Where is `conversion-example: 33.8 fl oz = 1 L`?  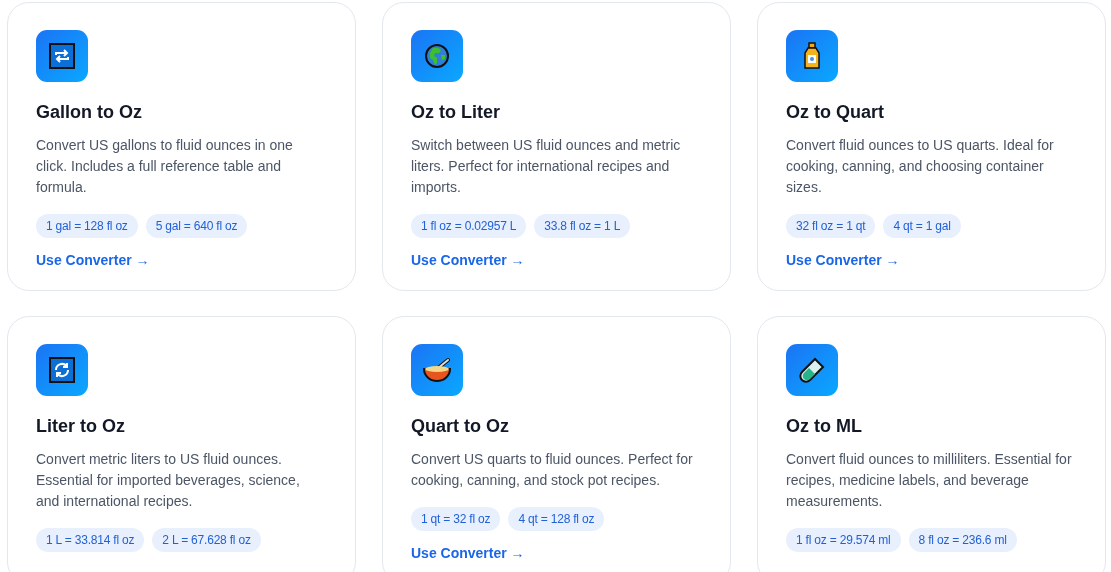
conversion-example: 33.8 fl oz = 1 L is located at coordinates (582, 226).